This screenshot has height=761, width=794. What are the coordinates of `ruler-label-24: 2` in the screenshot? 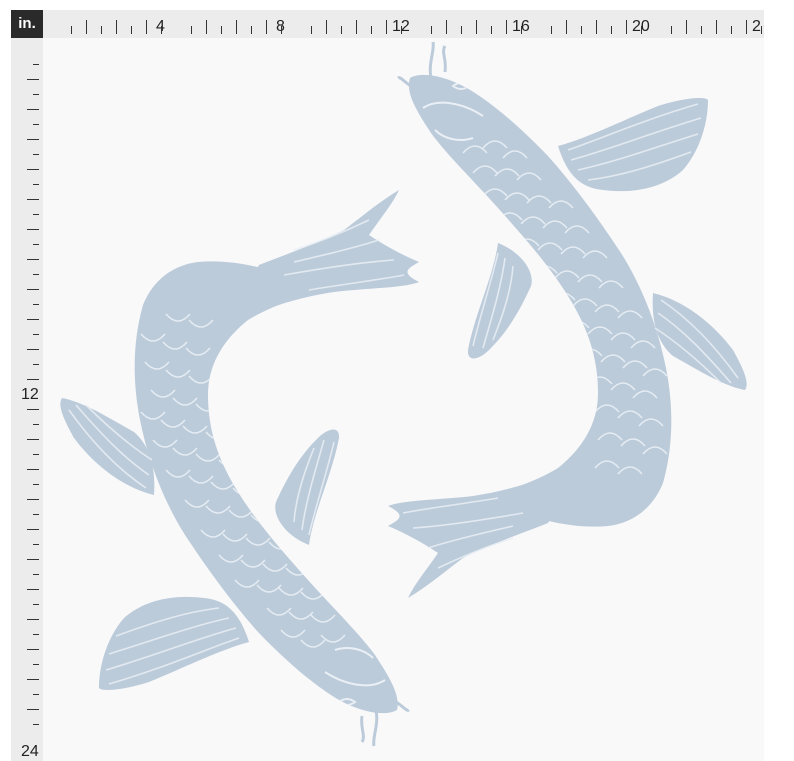 It's located at (756, 26).